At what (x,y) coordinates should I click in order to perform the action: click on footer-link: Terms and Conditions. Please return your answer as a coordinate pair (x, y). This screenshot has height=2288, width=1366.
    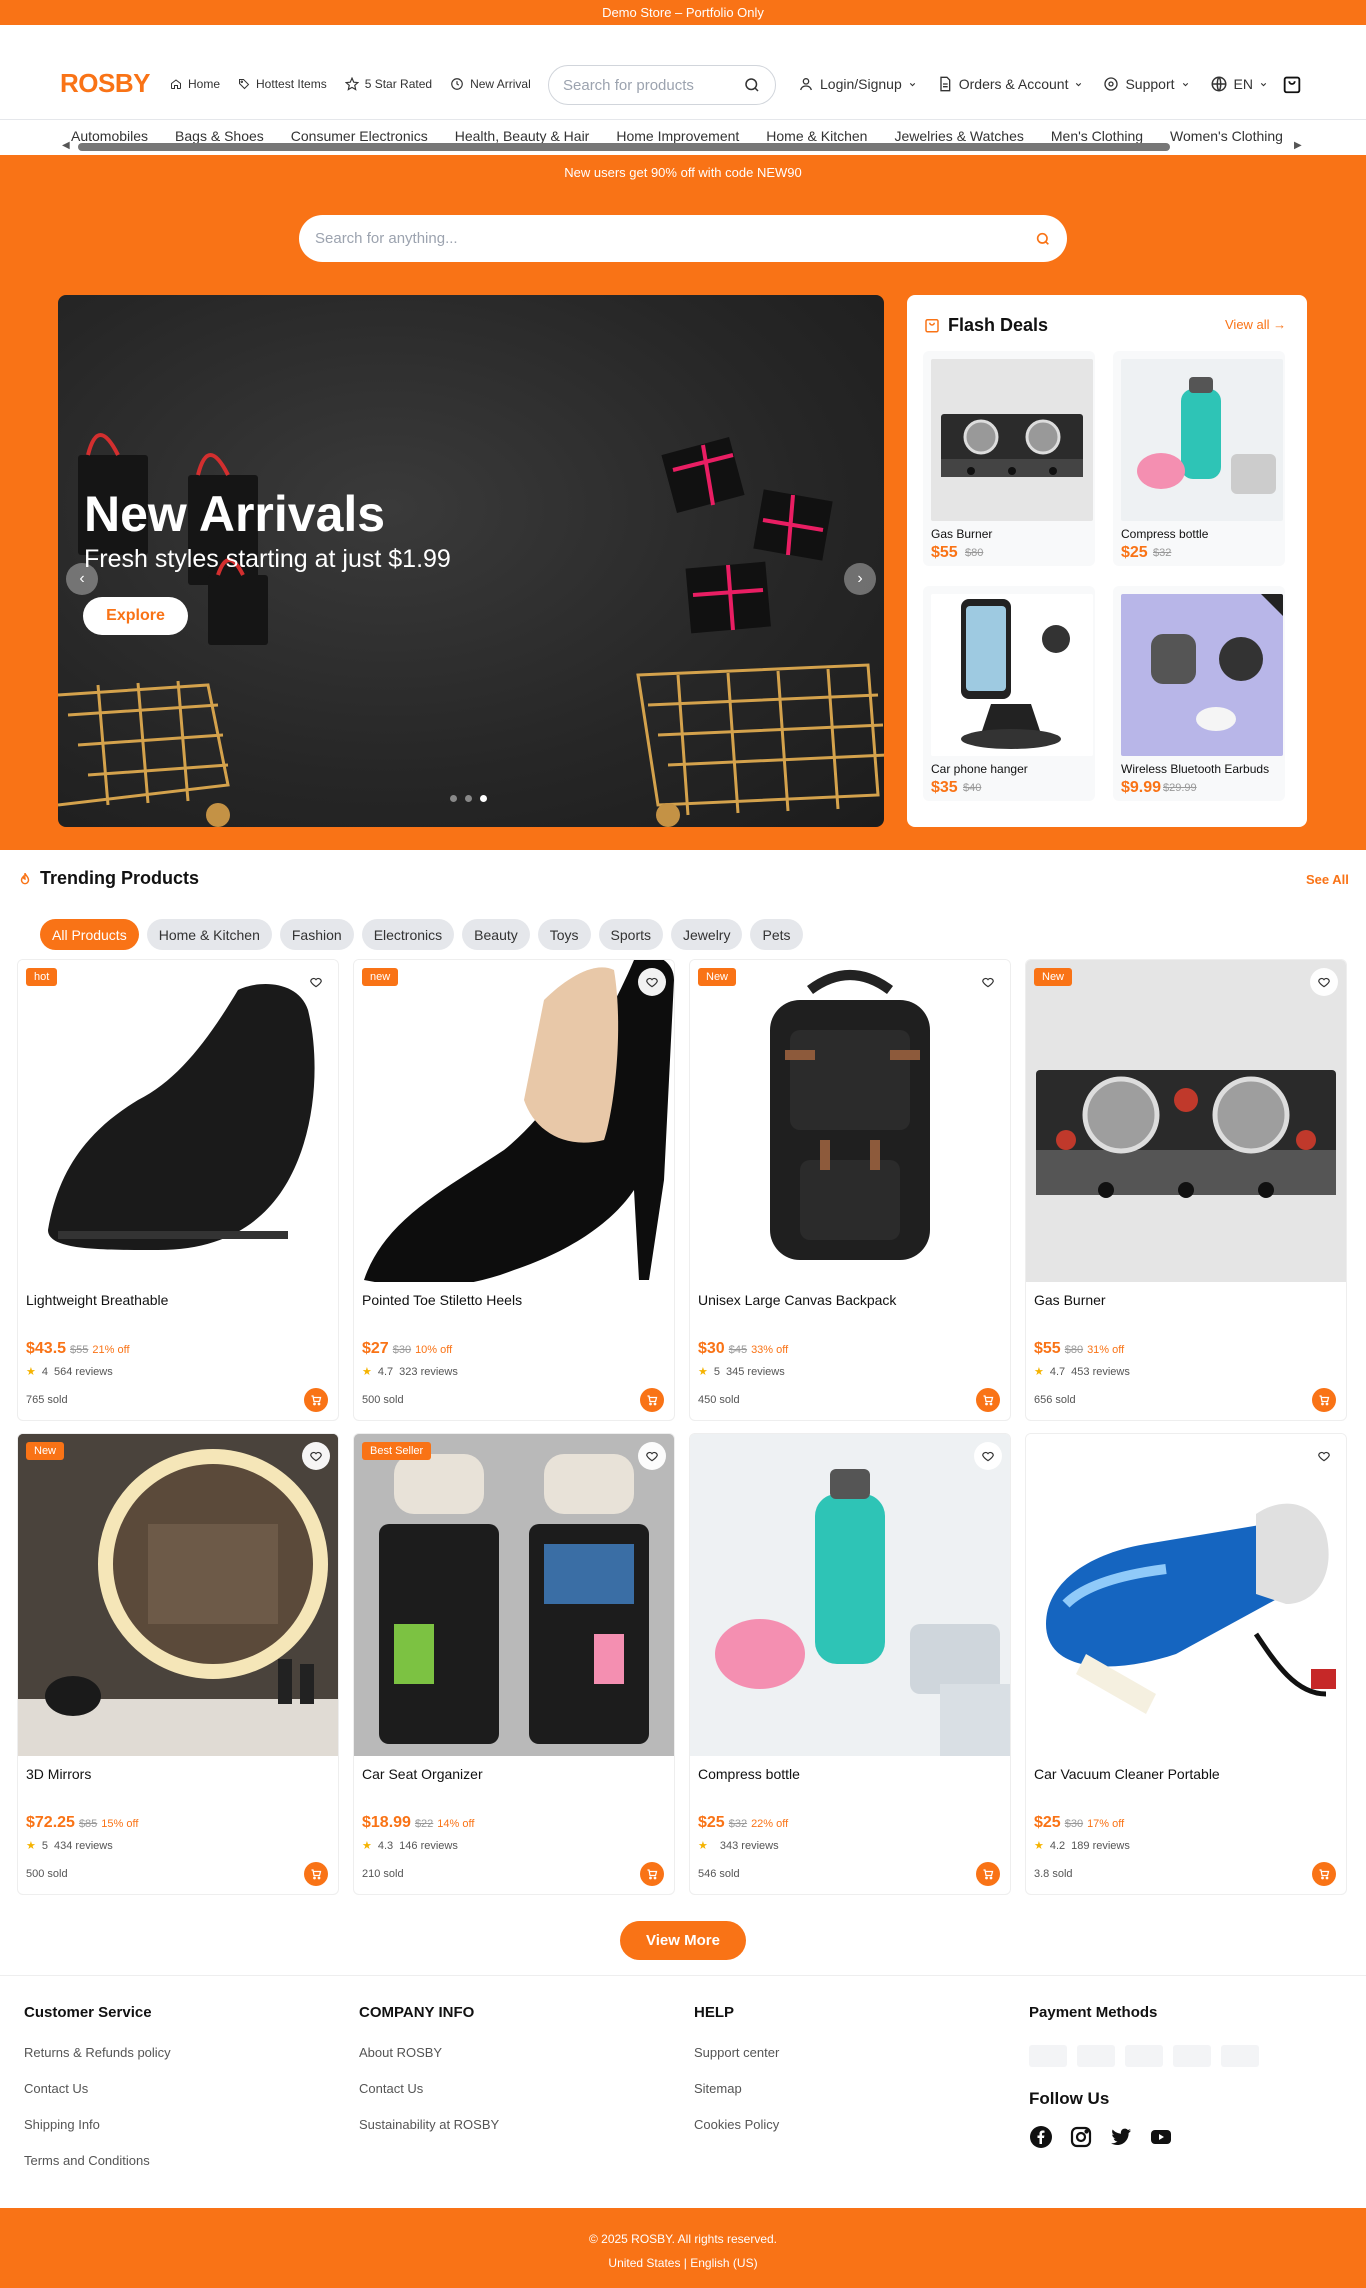
    Looking at the image, I should click on (97, 2171).